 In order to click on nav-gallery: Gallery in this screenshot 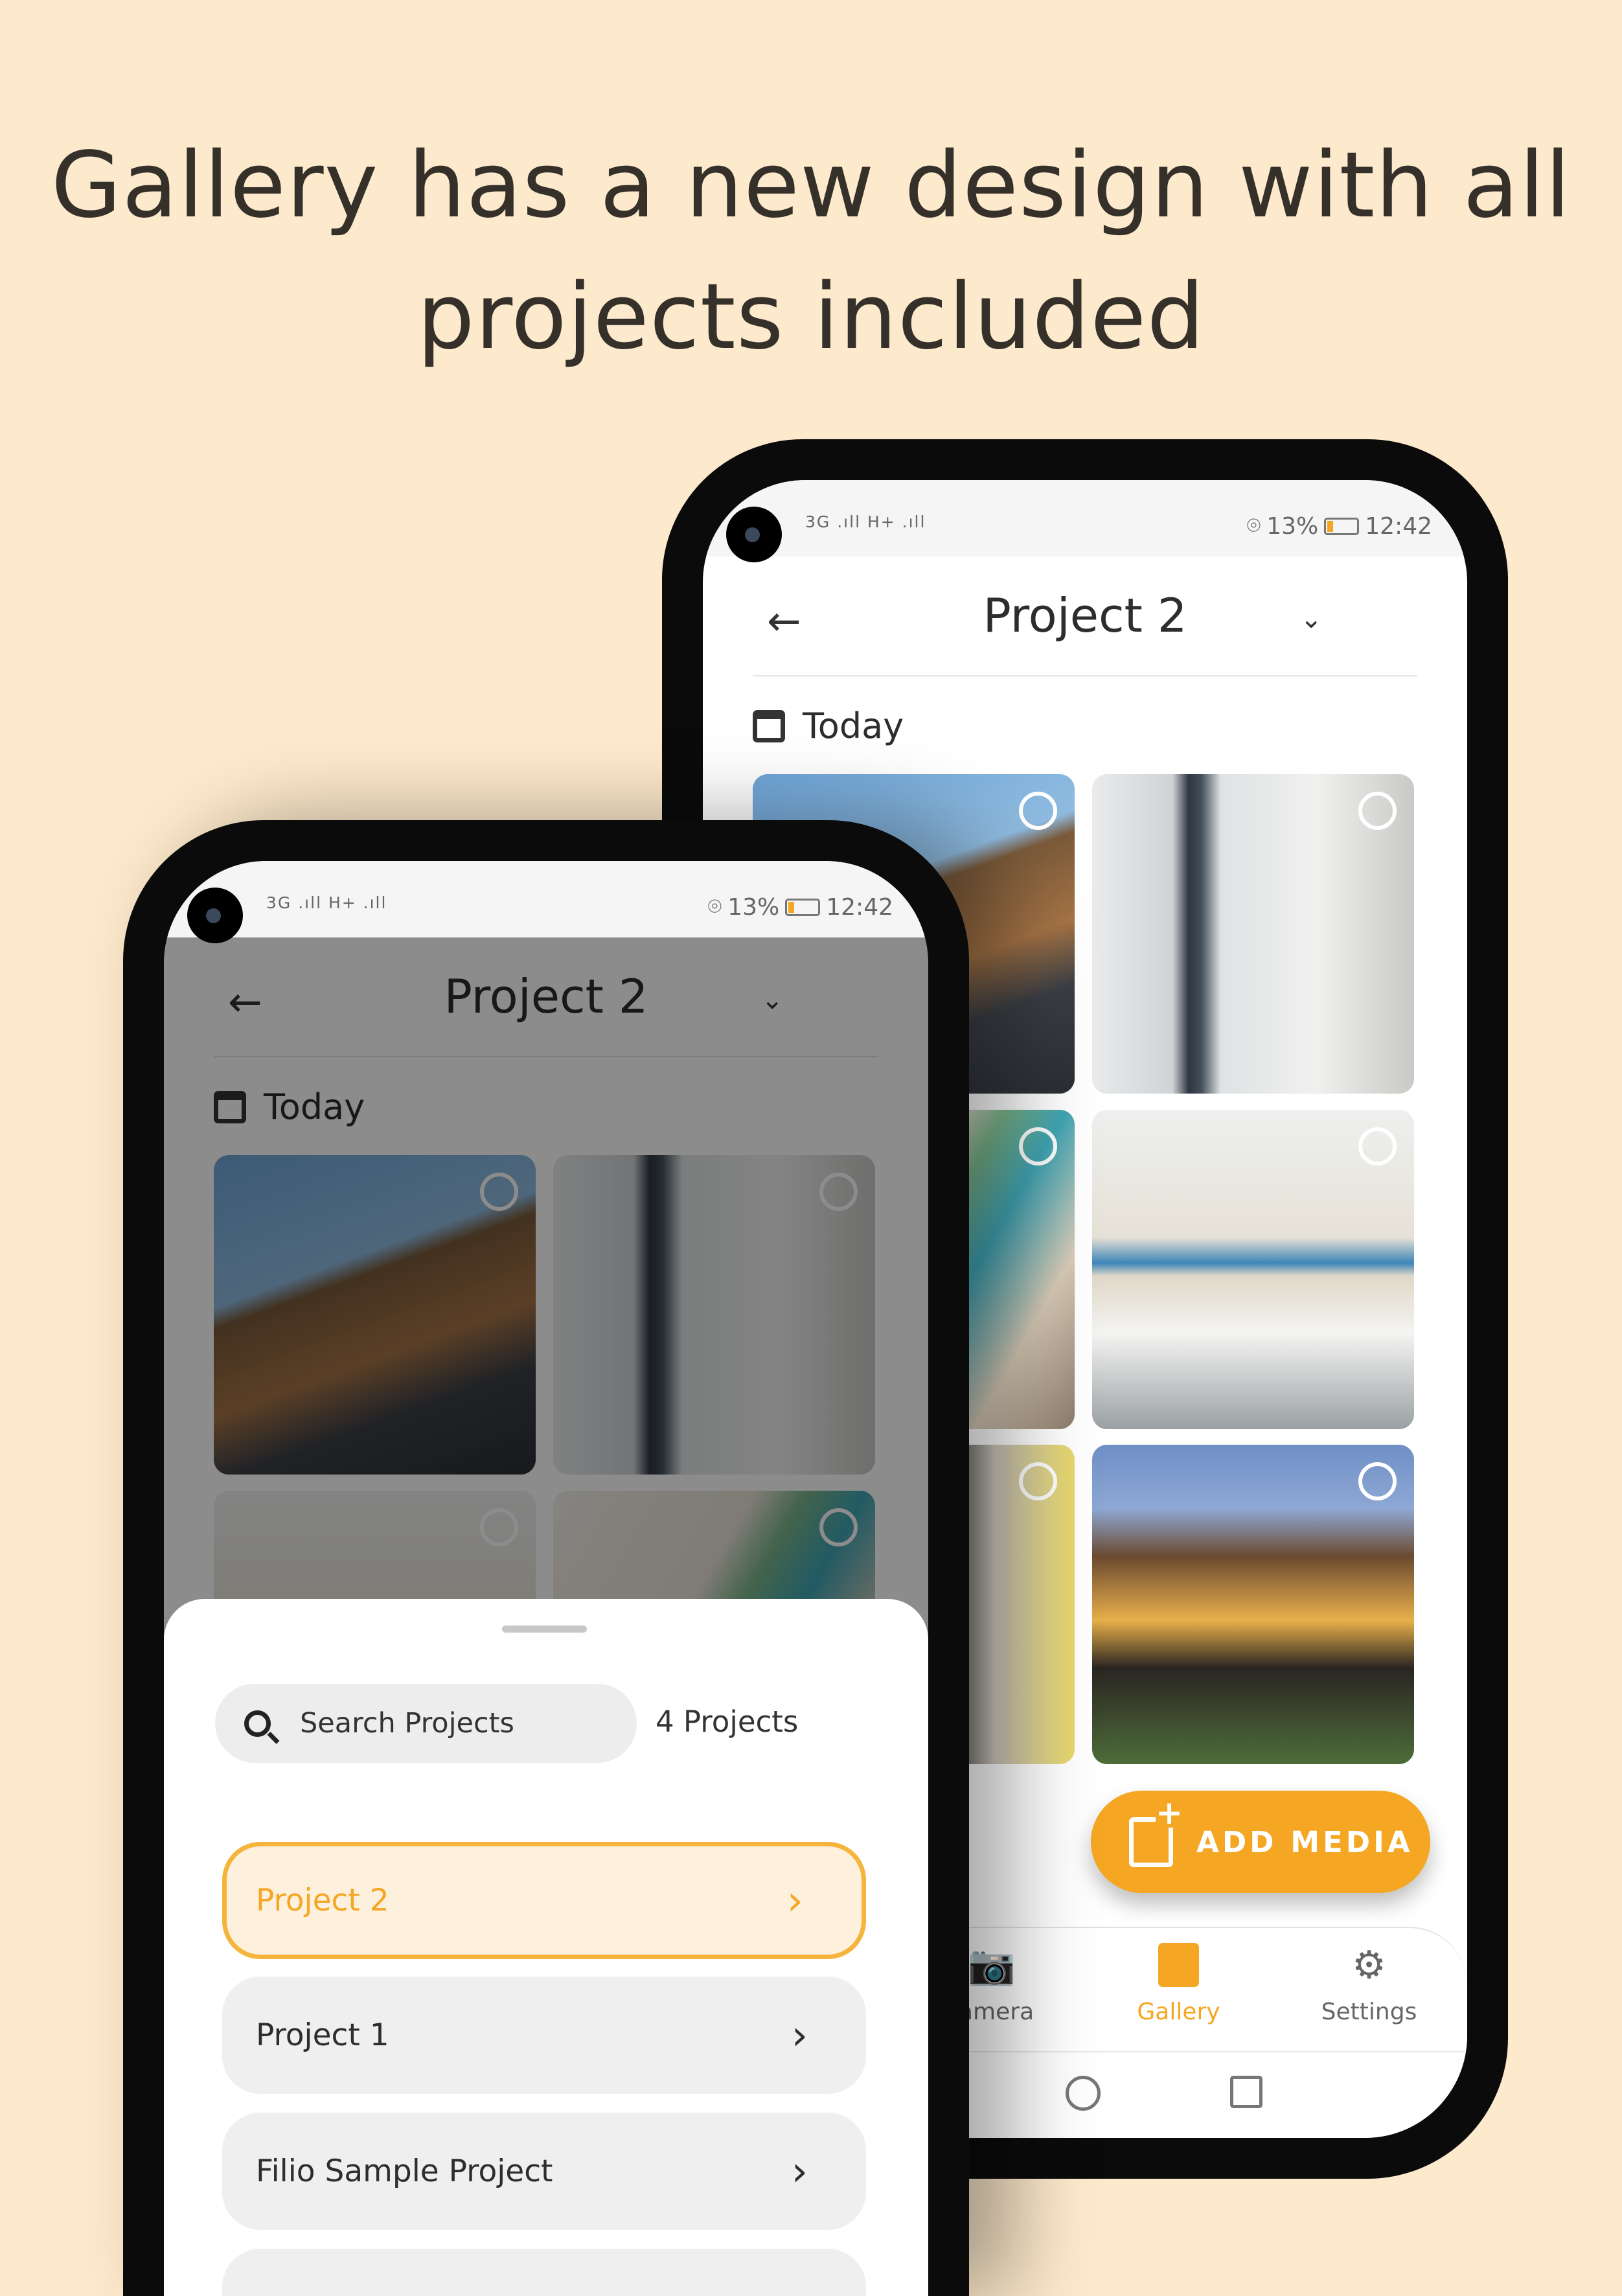, I will do `click(1178, 1984)`.